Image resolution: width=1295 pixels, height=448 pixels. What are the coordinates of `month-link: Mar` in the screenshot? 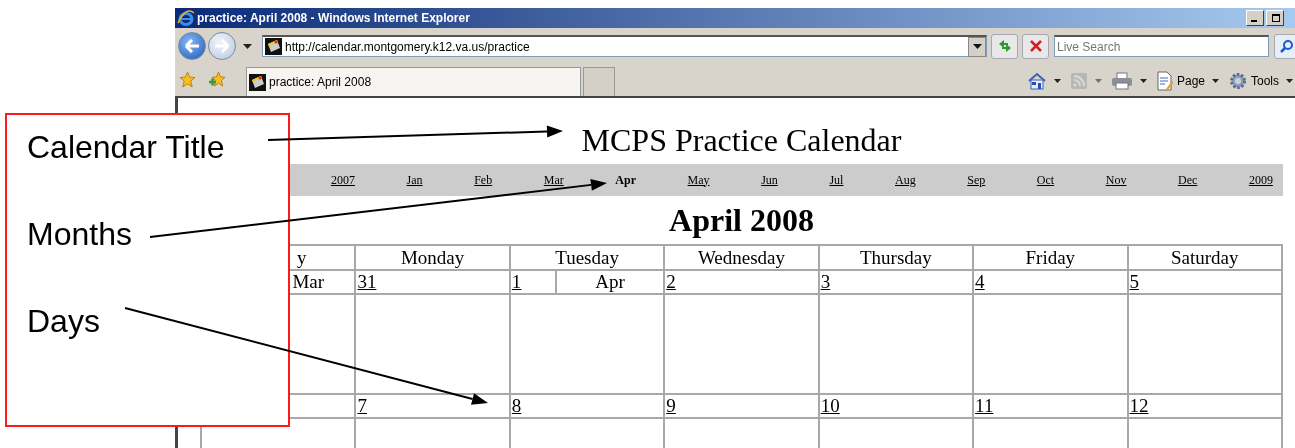 It's located at (553, 180).